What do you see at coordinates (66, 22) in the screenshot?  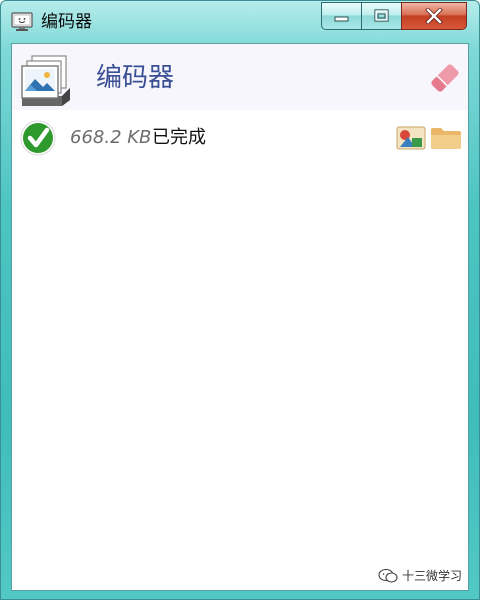 I see `window-title: 编码器` at bounding box center [66, 22].